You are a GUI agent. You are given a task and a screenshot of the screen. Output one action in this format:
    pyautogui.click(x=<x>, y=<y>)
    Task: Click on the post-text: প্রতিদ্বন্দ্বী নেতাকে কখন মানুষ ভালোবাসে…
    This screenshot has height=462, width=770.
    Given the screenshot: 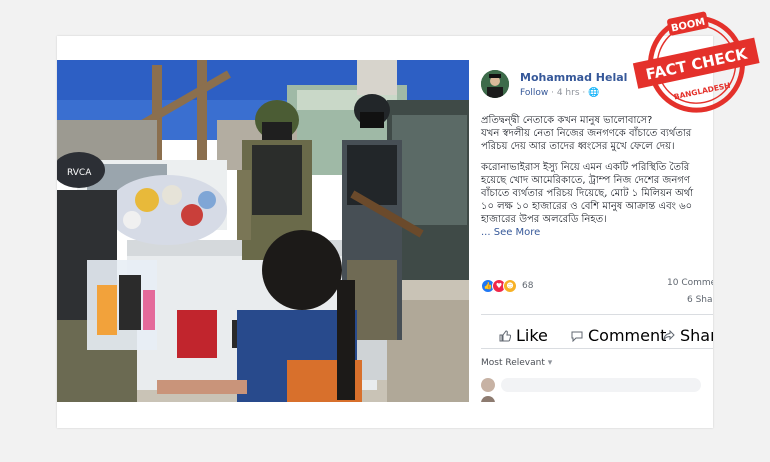 What is the action you would take?
    pyautogui.click(x=597, y=180)
    